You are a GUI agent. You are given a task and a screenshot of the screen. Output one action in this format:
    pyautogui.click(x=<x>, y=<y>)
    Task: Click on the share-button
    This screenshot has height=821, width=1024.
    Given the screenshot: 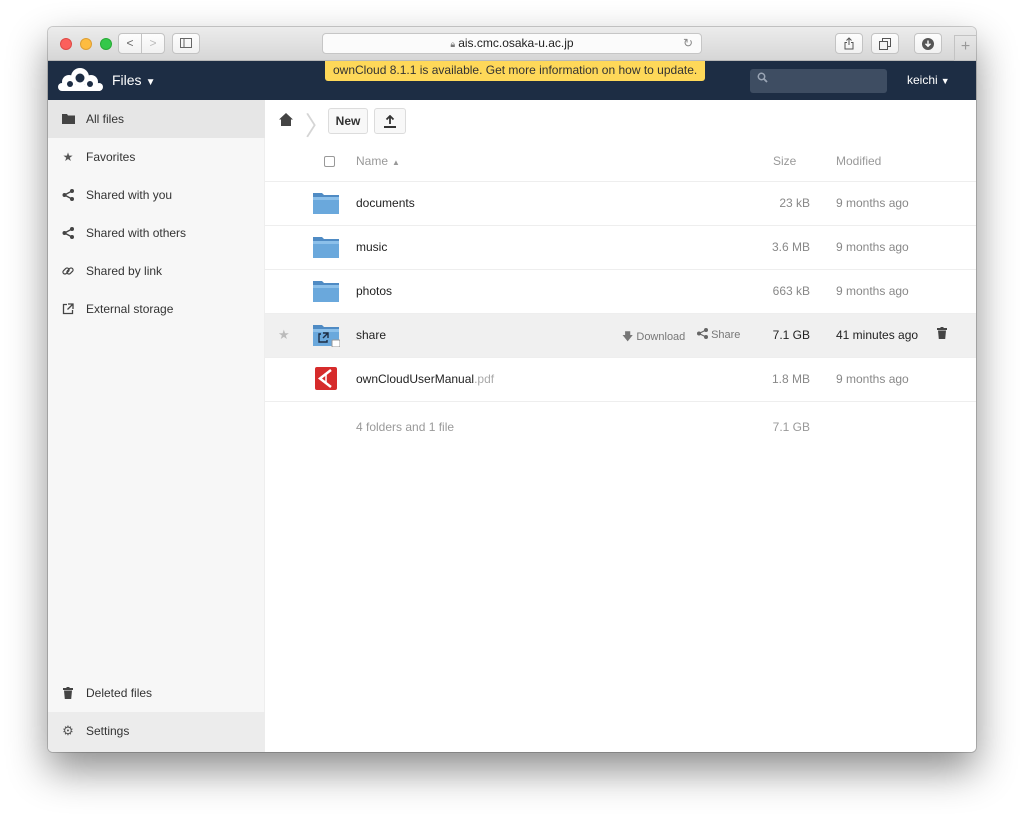 What is the action you would take?
    pyautogui.click(x=849, y=43)
    